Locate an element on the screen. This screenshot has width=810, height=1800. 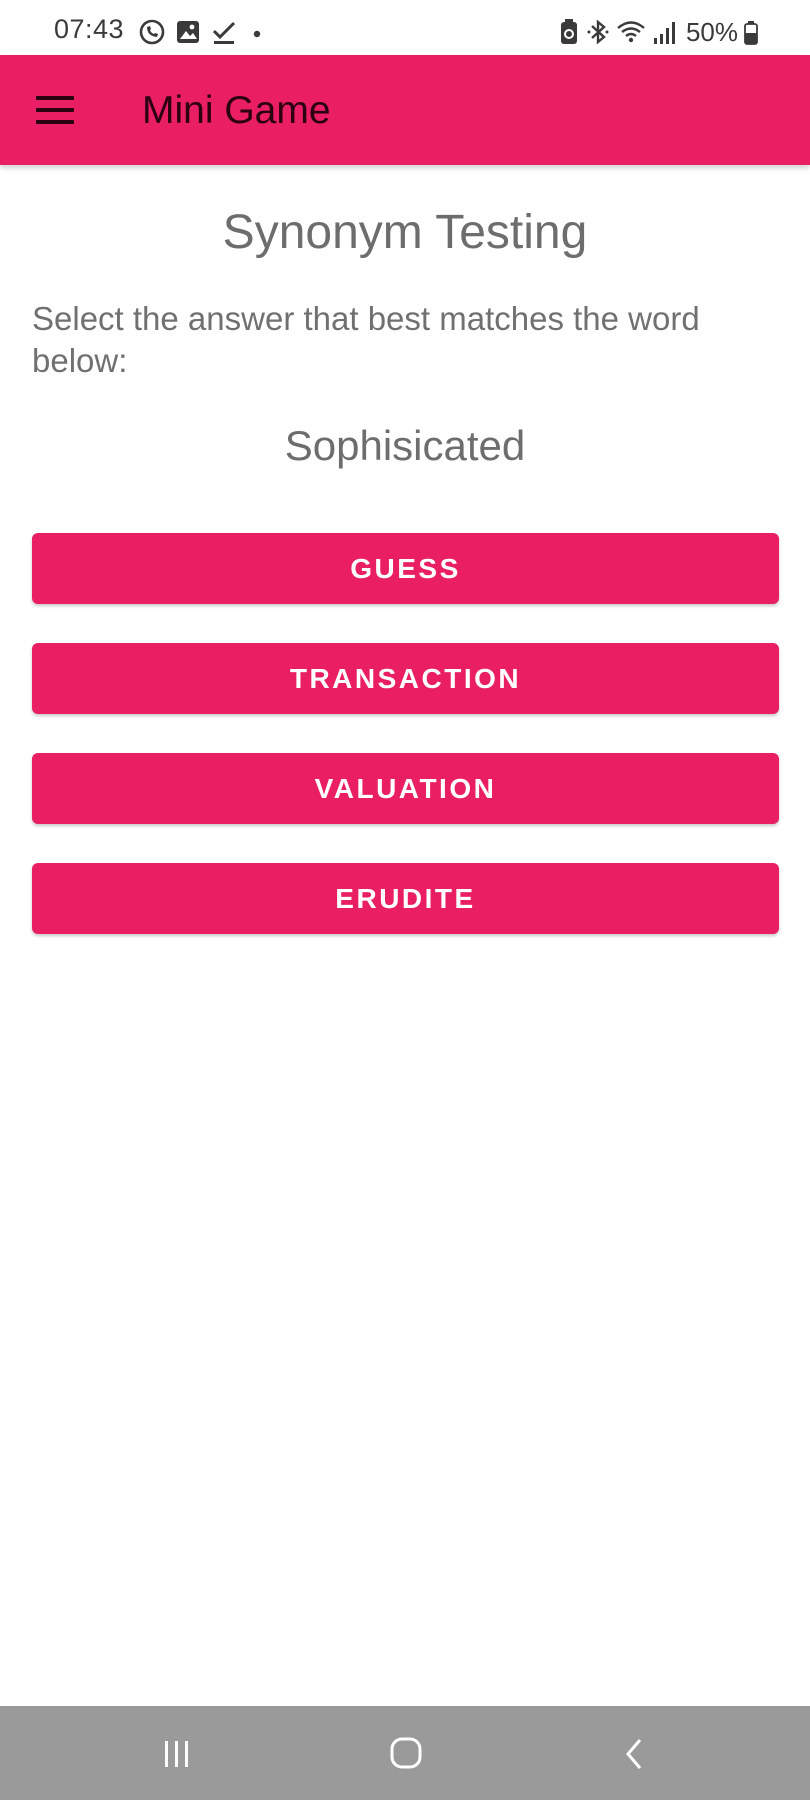
status-right-icons: 50% is located at coordinates (658, 32).